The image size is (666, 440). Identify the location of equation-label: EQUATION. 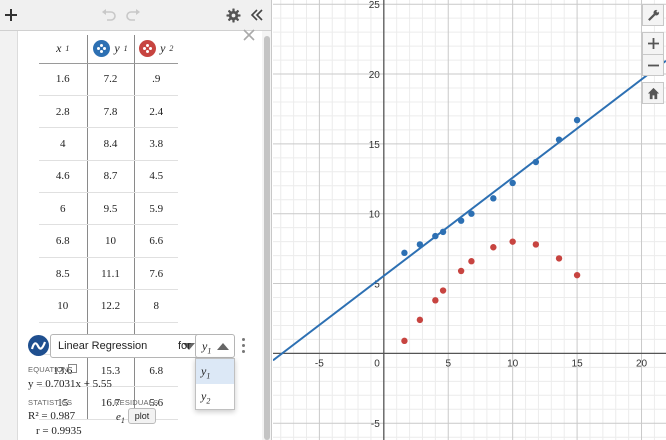
(48, 369).